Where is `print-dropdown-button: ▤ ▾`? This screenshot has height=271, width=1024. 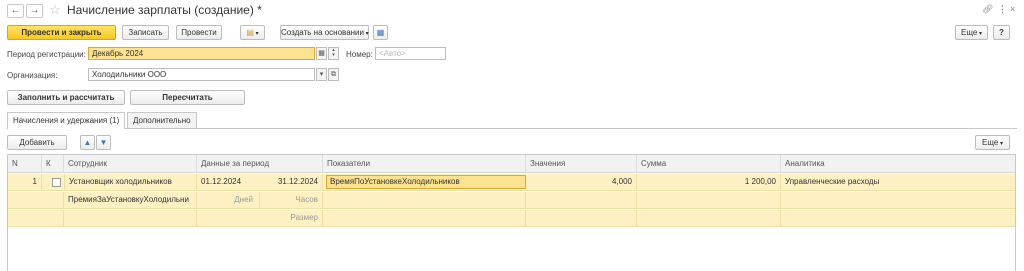
print-dropdown-button: ▤ ▾ is located at coordinates (252, 32).